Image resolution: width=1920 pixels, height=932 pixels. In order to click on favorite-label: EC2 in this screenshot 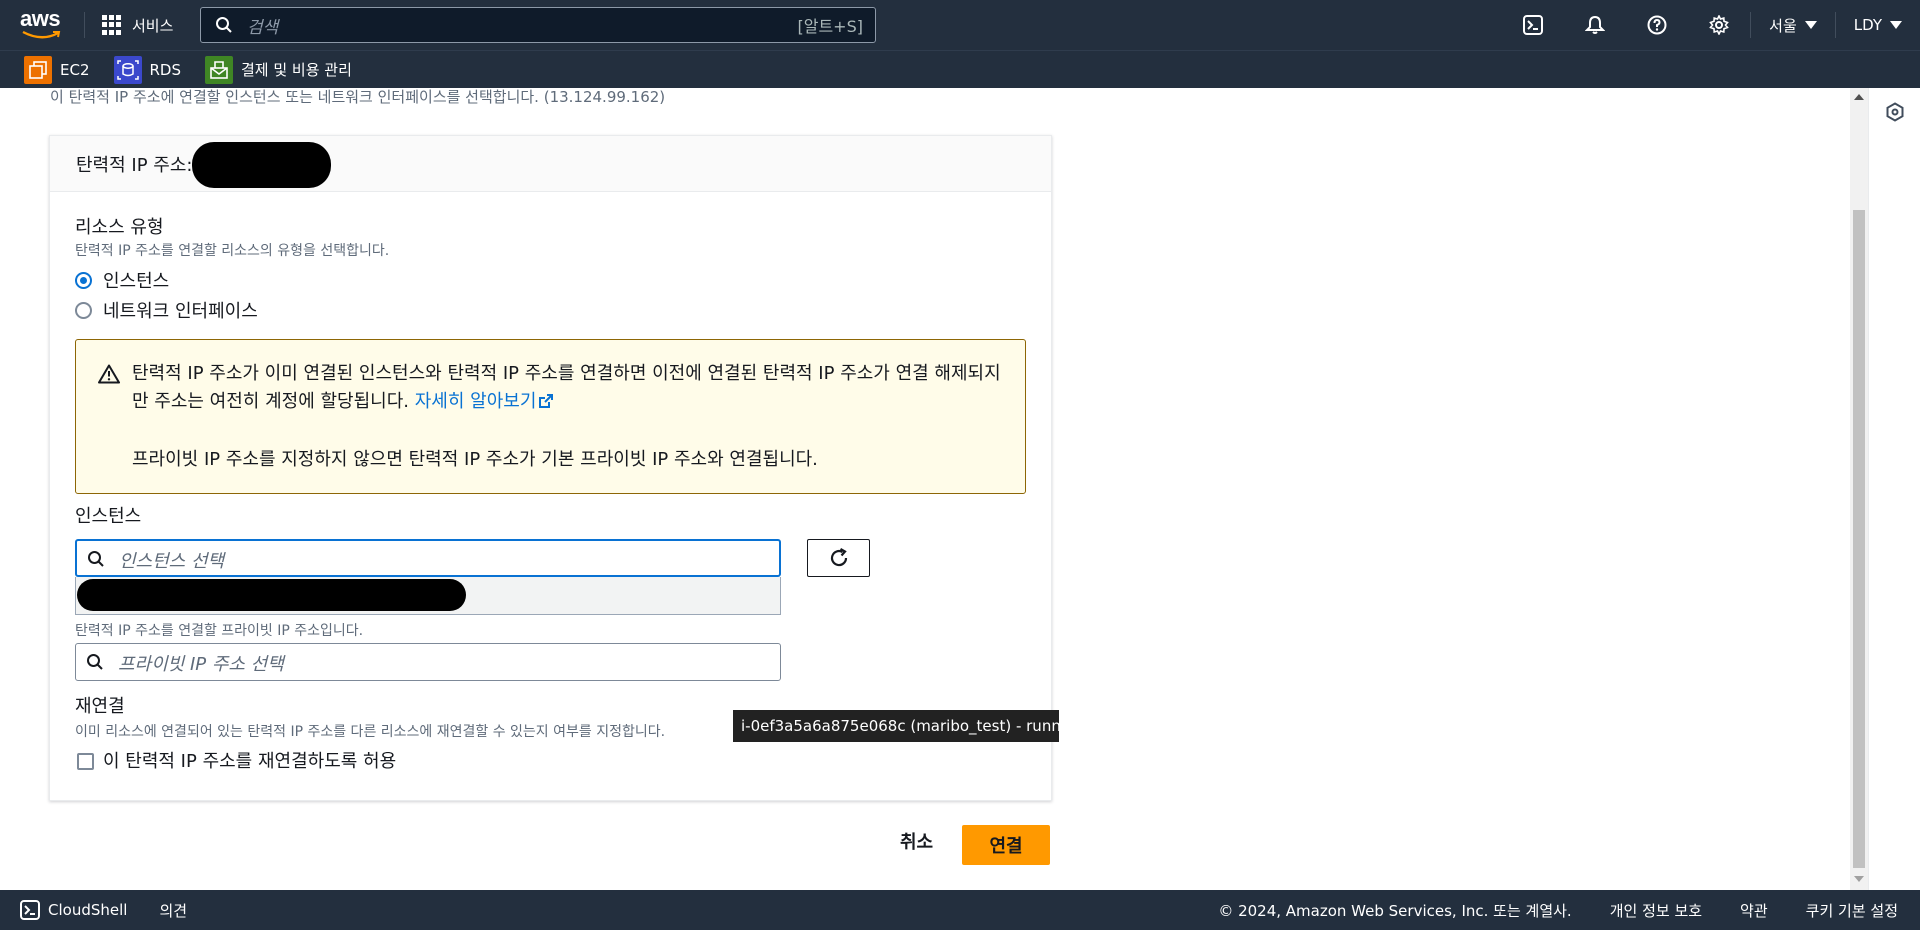, I will do `click(75, 69)`.